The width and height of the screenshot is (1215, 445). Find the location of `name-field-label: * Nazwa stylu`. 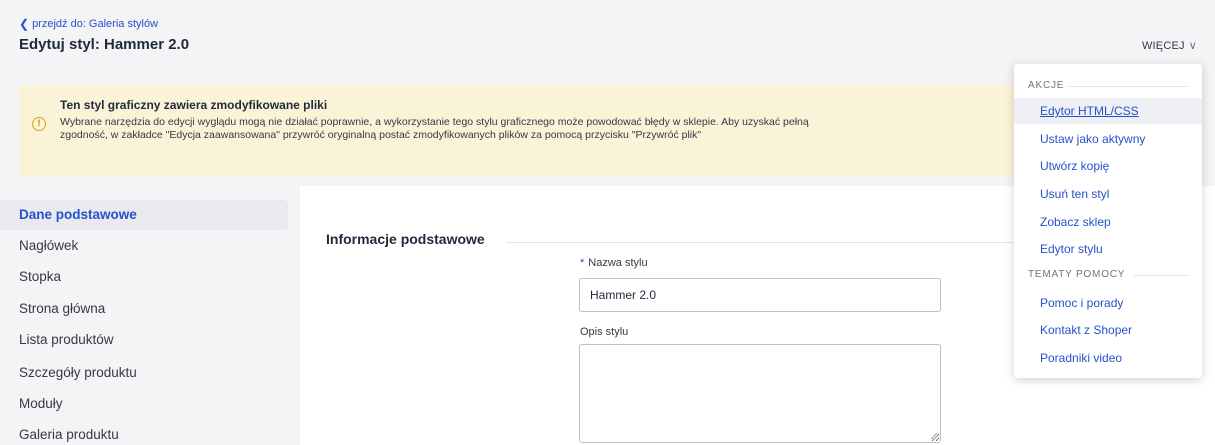

name-field-label: * Nazwa stylu is located at coordinates (614, 263).